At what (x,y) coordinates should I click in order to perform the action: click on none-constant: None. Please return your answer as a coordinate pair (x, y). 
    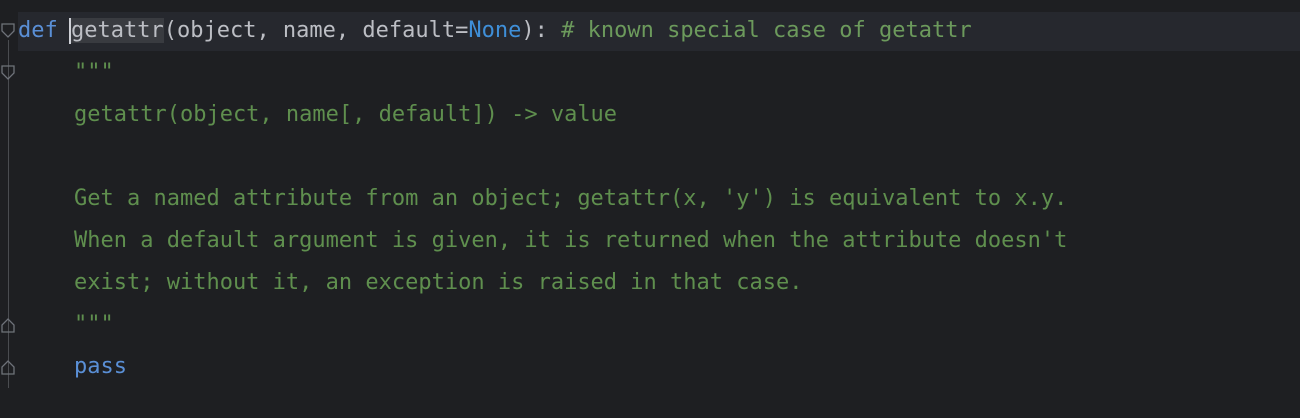
    Looking at the image, I should click on (495, 30).